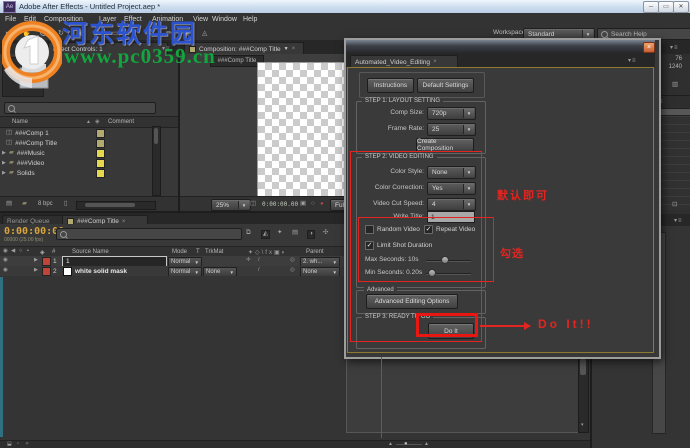  I want to click on project-item: ▶ ▰ Solids, so click(84, 173).